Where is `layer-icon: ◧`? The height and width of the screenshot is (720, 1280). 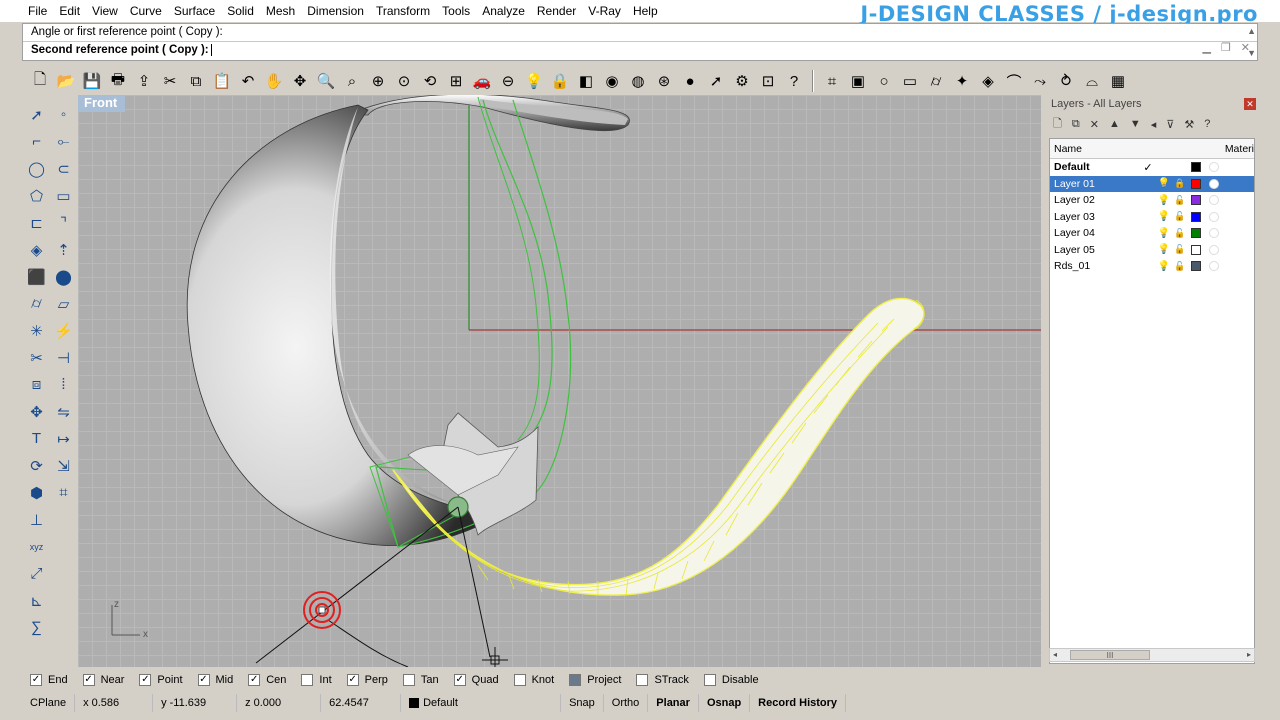
layer-icon: ◧ is located at coordinates (586, 81).